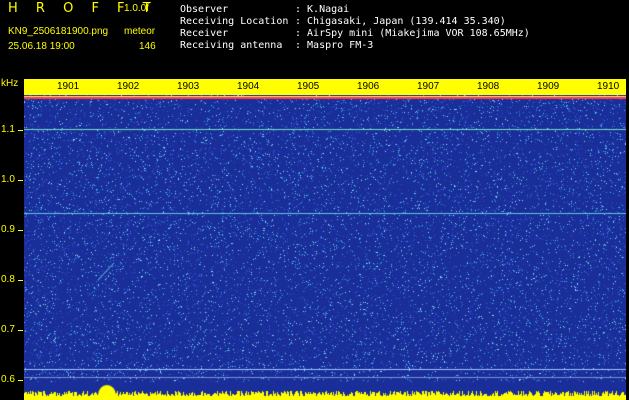 The width and height of the screenshot is (629, 400). I want to click on freq-tick-label: 0.6, so click(8, 379).